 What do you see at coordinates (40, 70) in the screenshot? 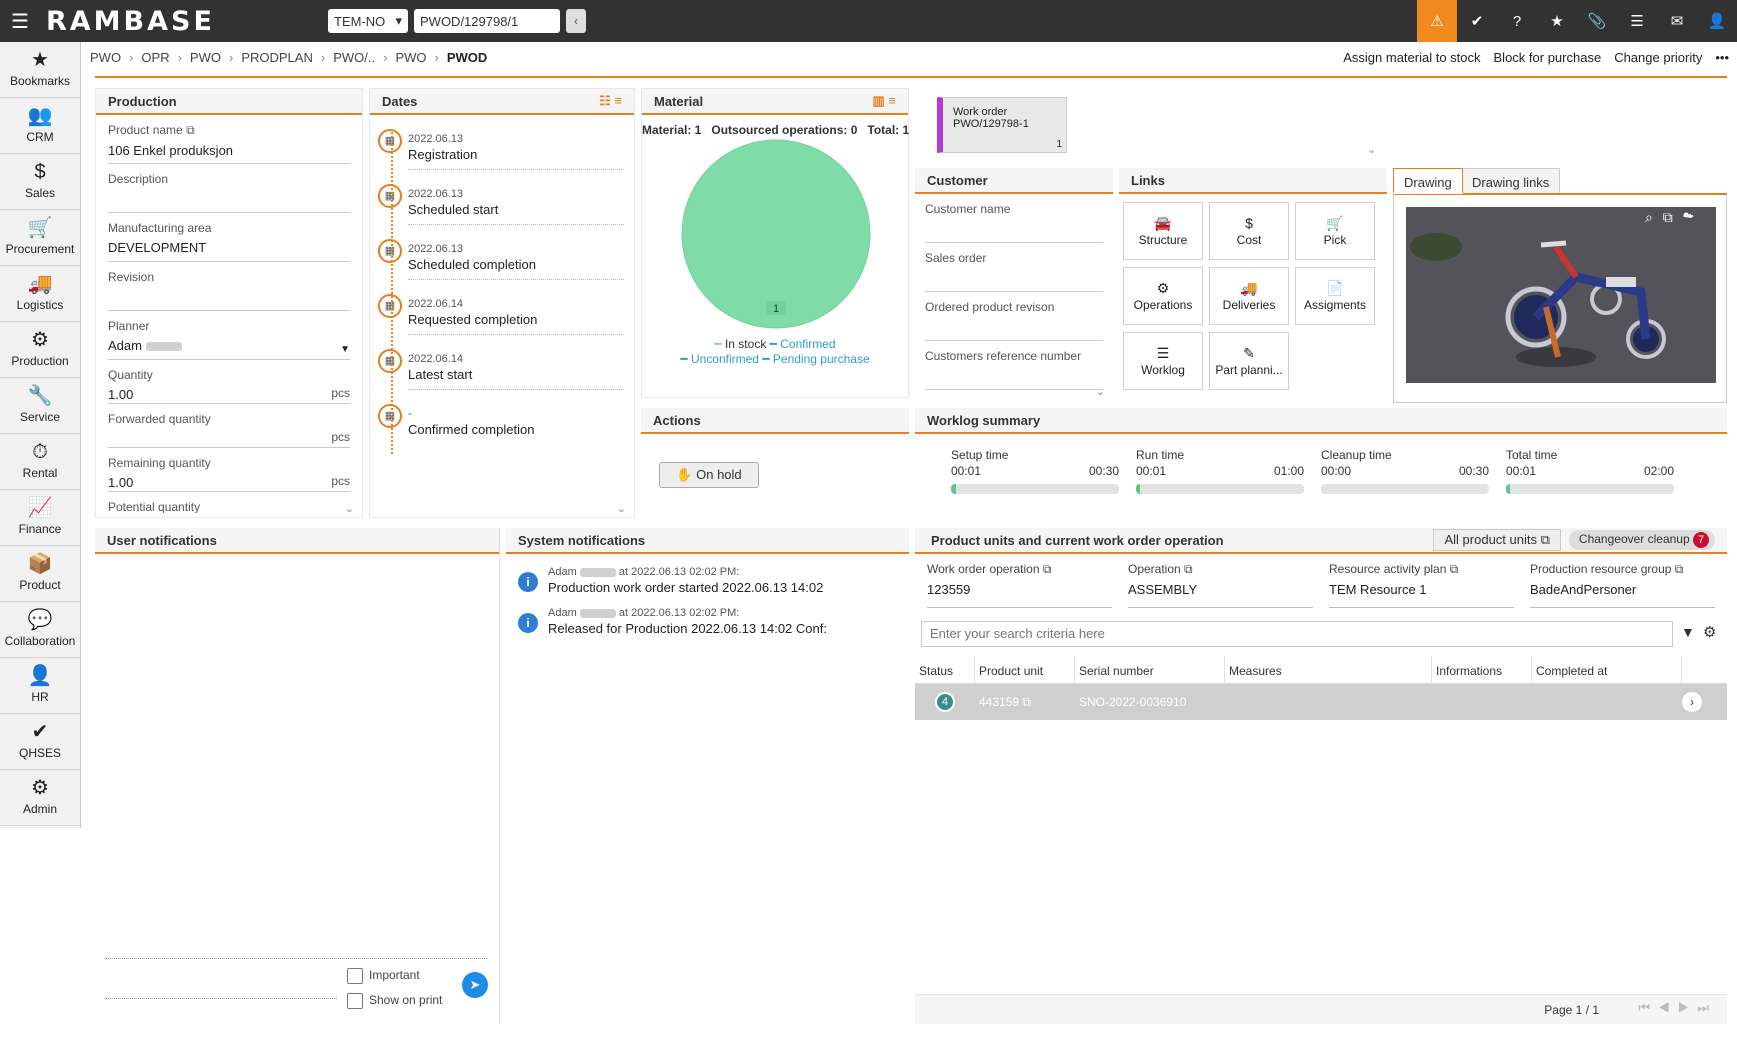
I see `sidebar-item-bookmarks: ★ Bookmarks` at bounding box center [40, 70].